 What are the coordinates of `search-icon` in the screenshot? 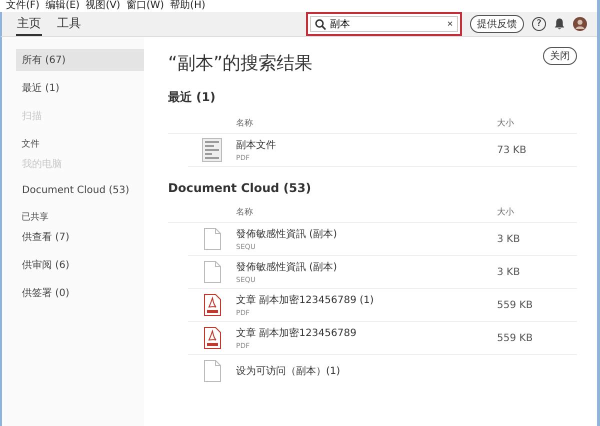 It's located at (320, 24).